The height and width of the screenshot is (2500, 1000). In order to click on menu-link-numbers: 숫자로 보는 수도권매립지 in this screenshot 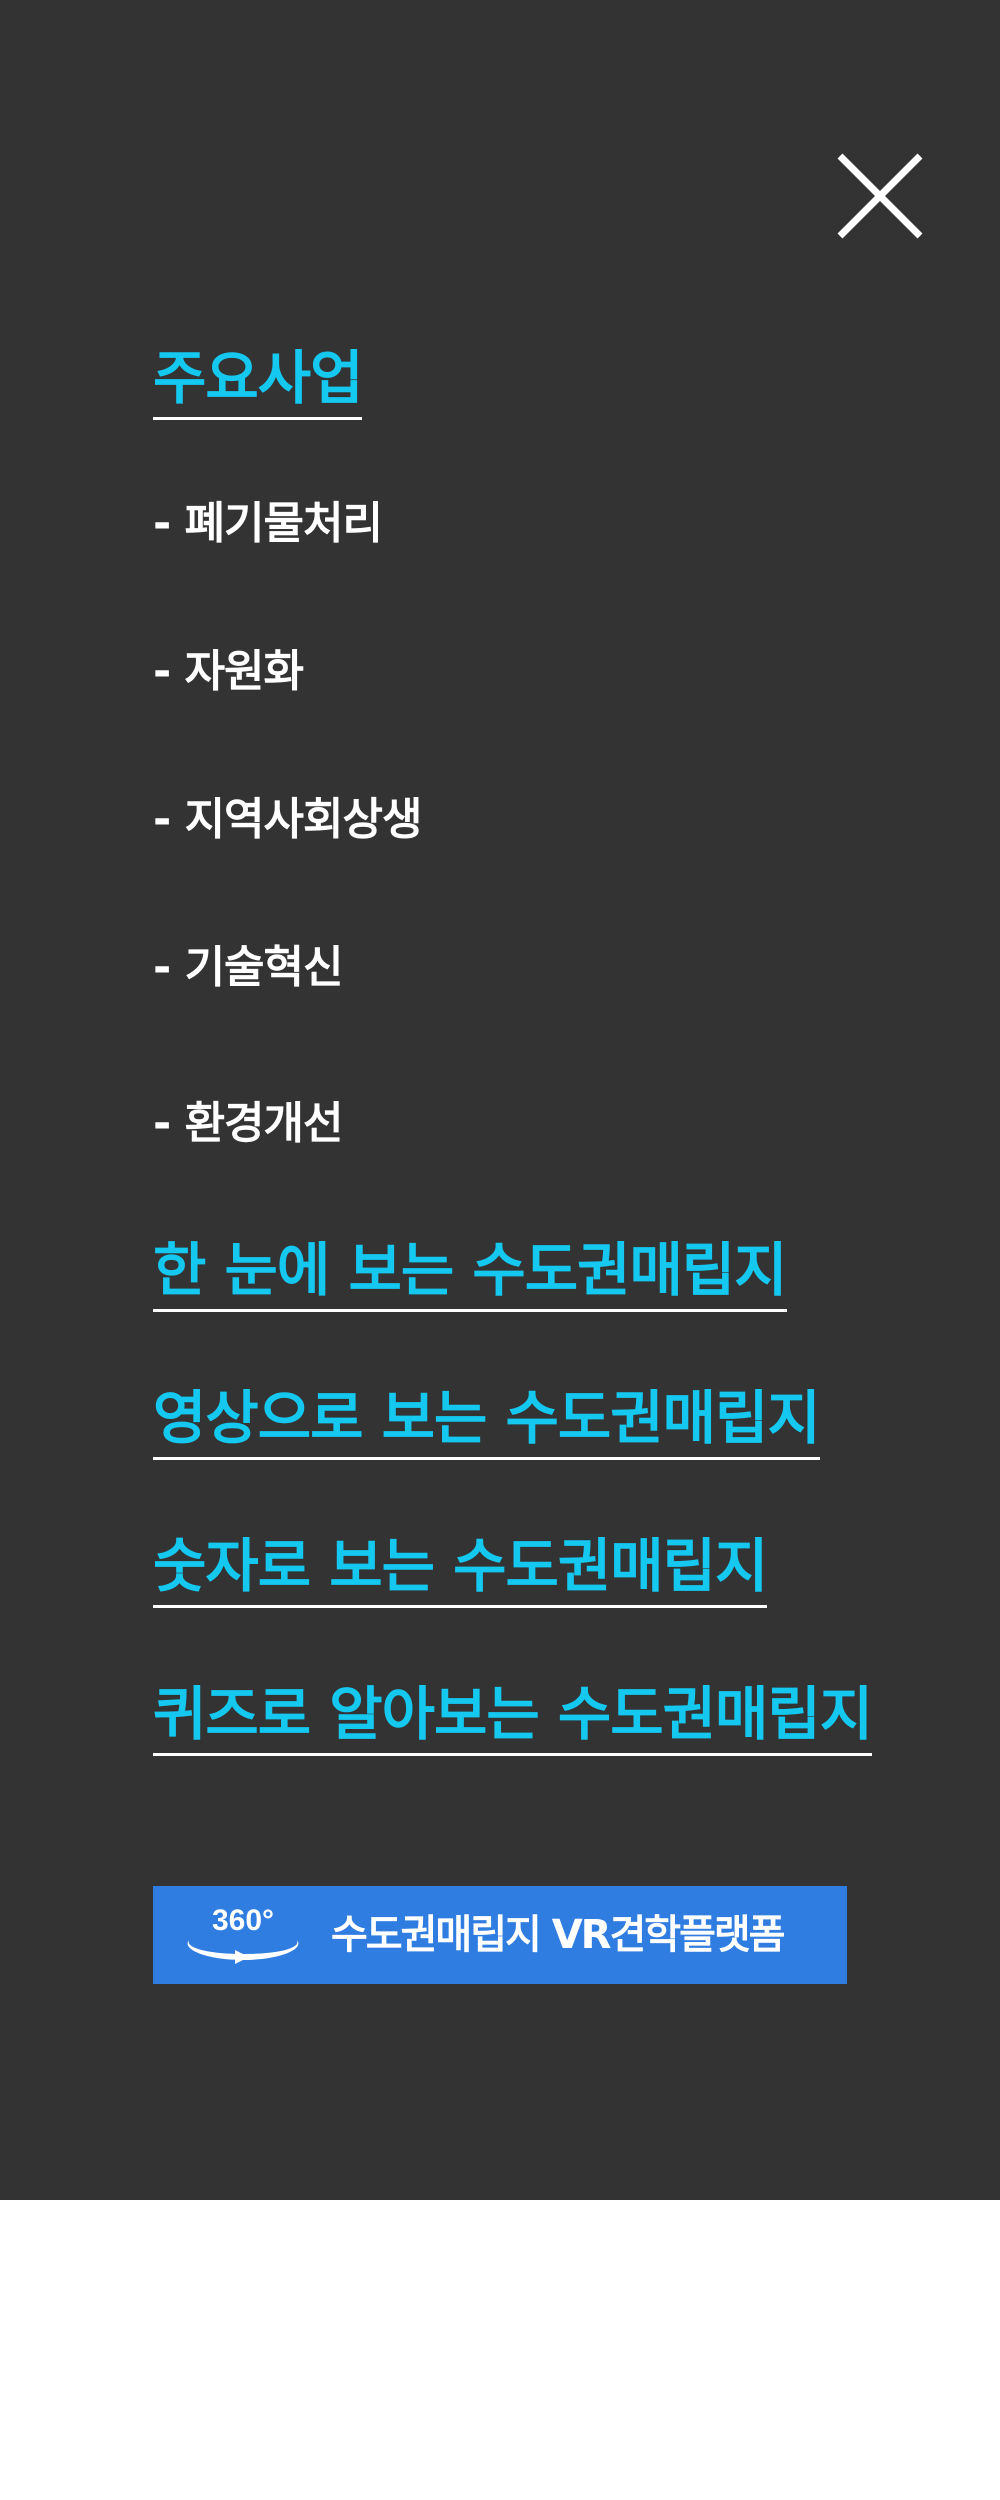, I will do `click(460, 1569)`.